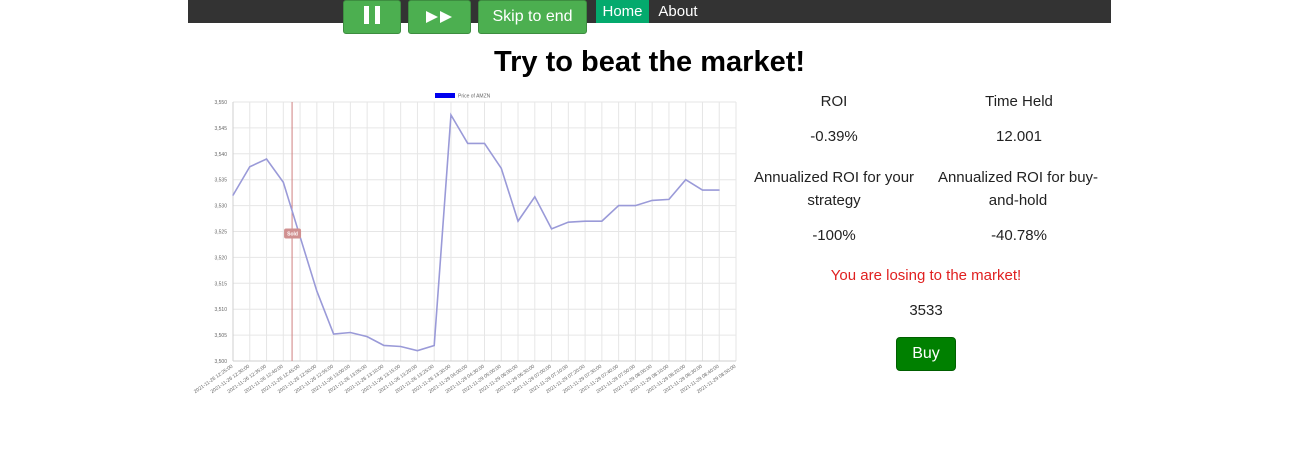 The width and height of the screenshot is (1300, 460). What do you see at coordinates (834, 101) in the screenshot?
I see `roi-label: ROI` at bounding box center [834, 101].